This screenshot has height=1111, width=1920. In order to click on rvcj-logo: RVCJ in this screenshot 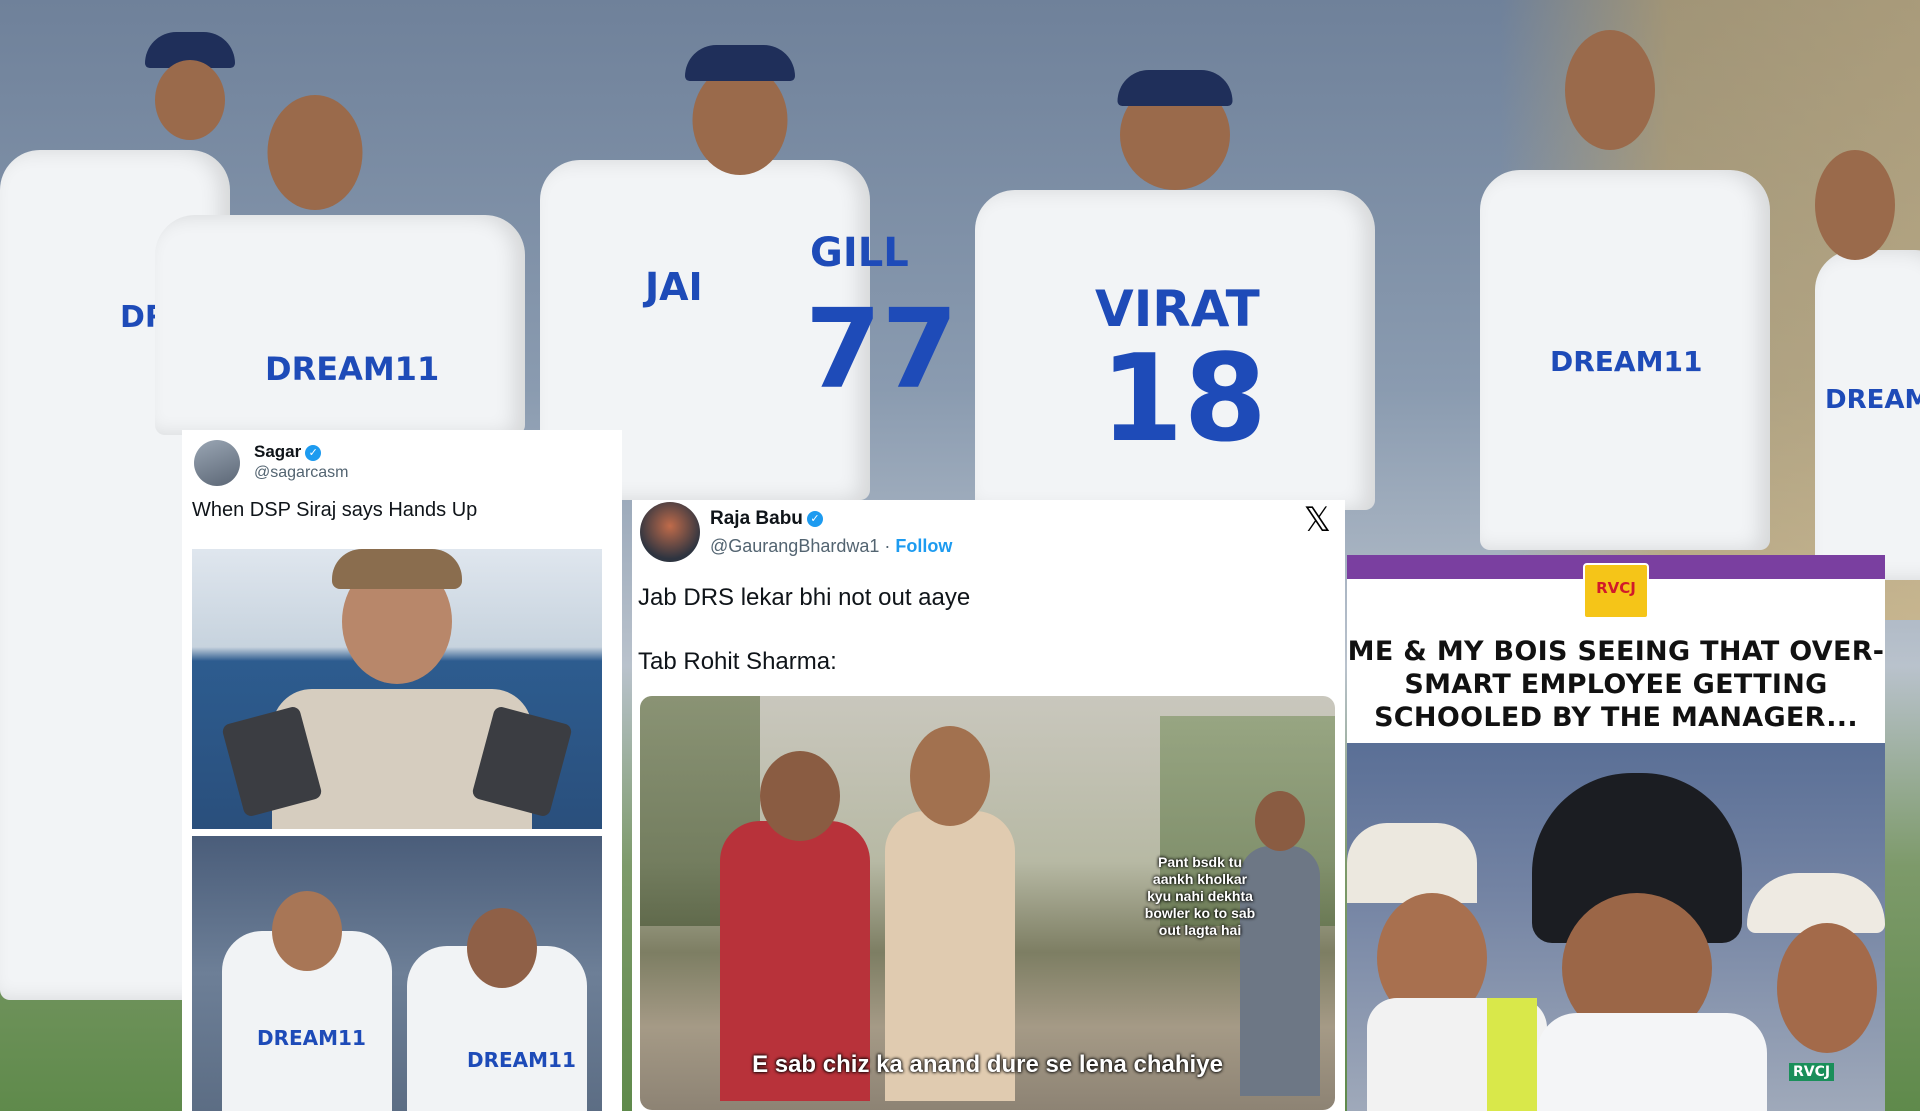, I will do `click(1616, 591)`.